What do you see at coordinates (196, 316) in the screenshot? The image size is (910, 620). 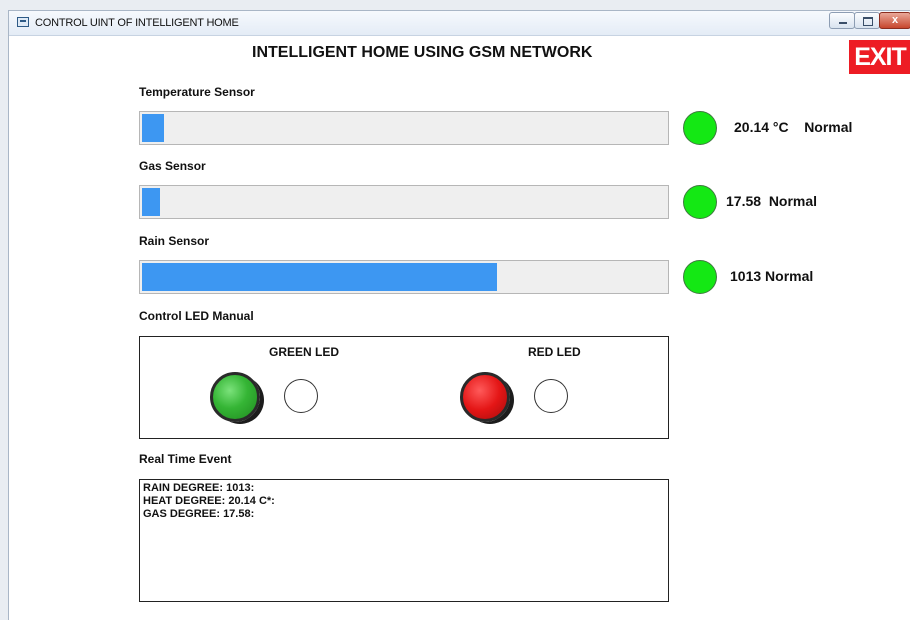 I see `led-control-label: Control LED Manual` at bounding box center [196, 316].